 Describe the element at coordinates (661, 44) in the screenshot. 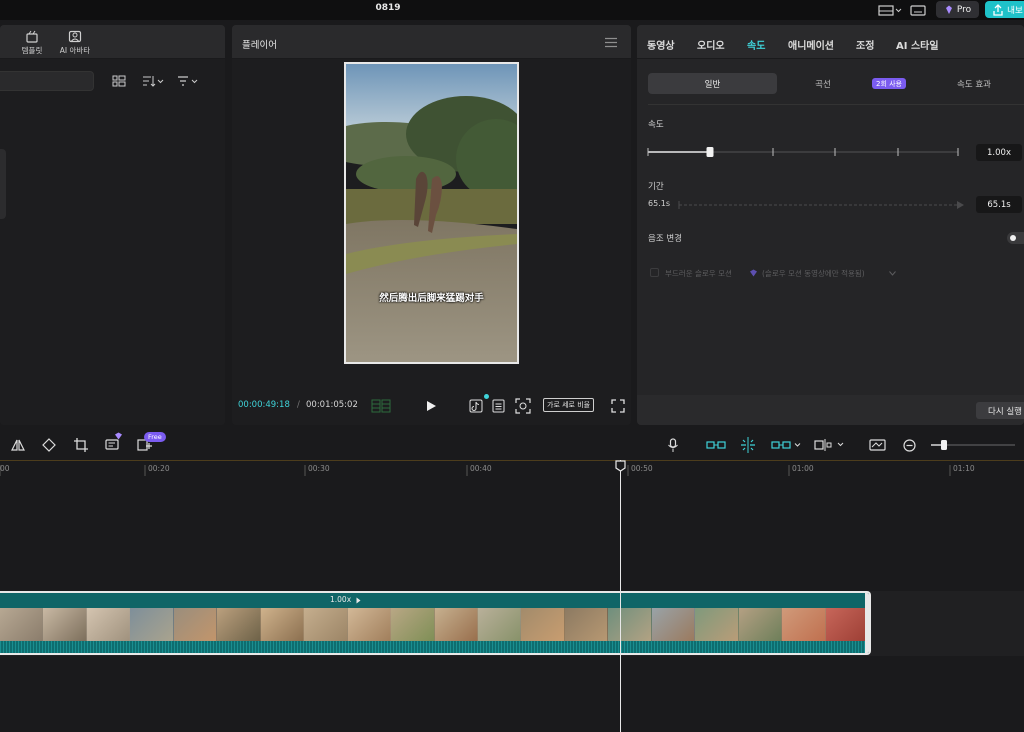

I see `tab-video: 동영상` at that location.